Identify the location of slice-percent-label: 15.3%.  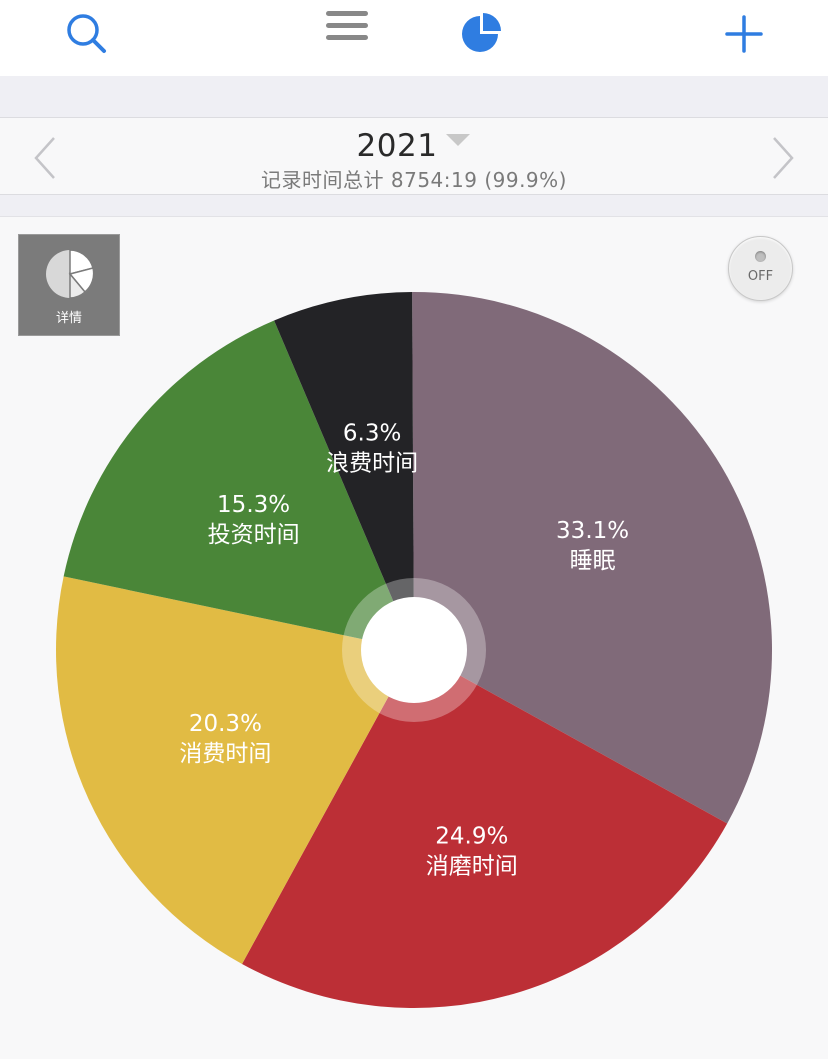
(253, 505).